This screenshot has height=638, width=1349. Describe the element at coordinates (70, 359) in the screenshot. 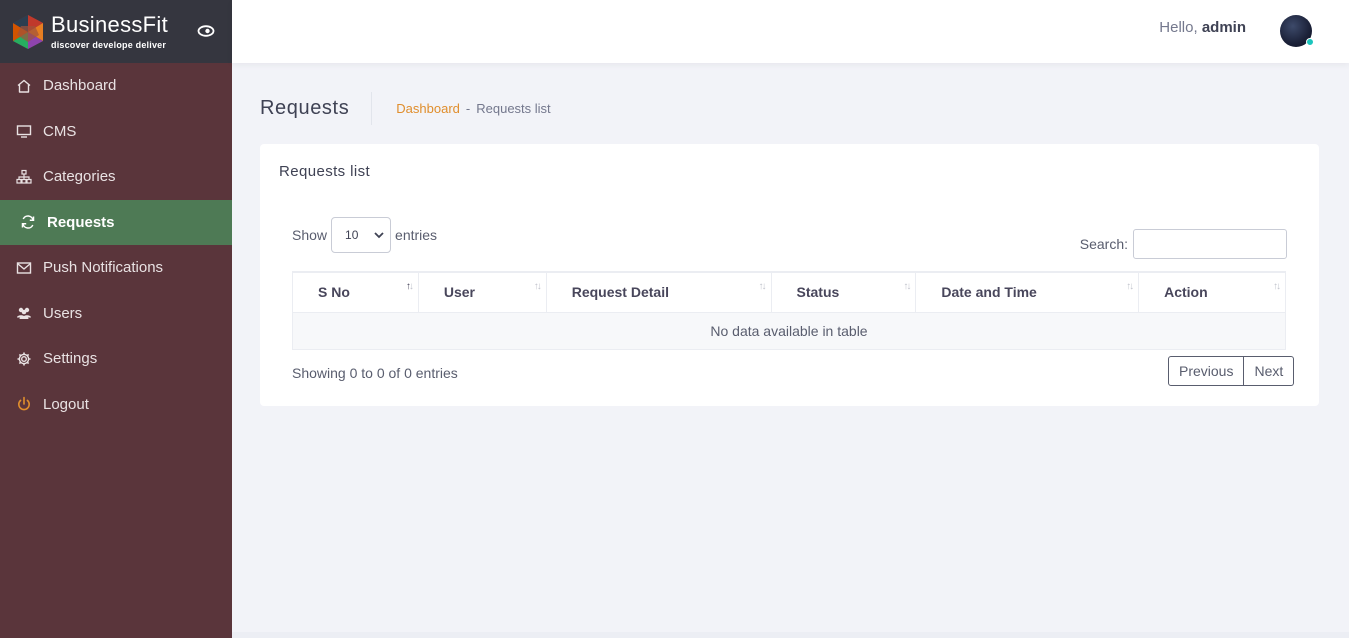

I see `sidebar-item-label: Settings` at that location.